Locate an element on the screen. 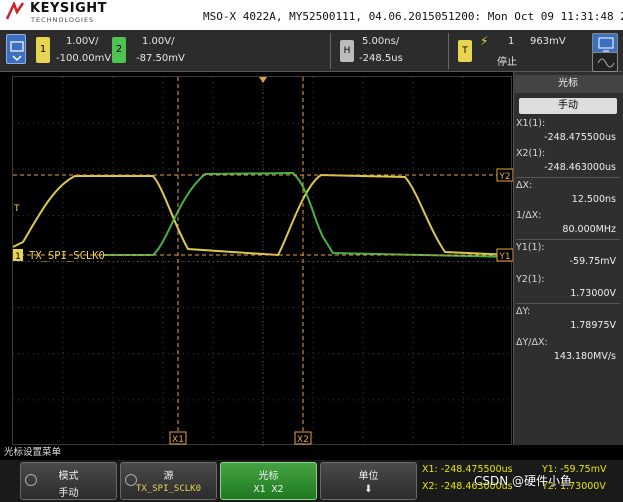 Image resolution: width=623 pixels, height=502 pixels. channel-label: TX_SPI_SCLK0 is located at coordinates (67, 256).